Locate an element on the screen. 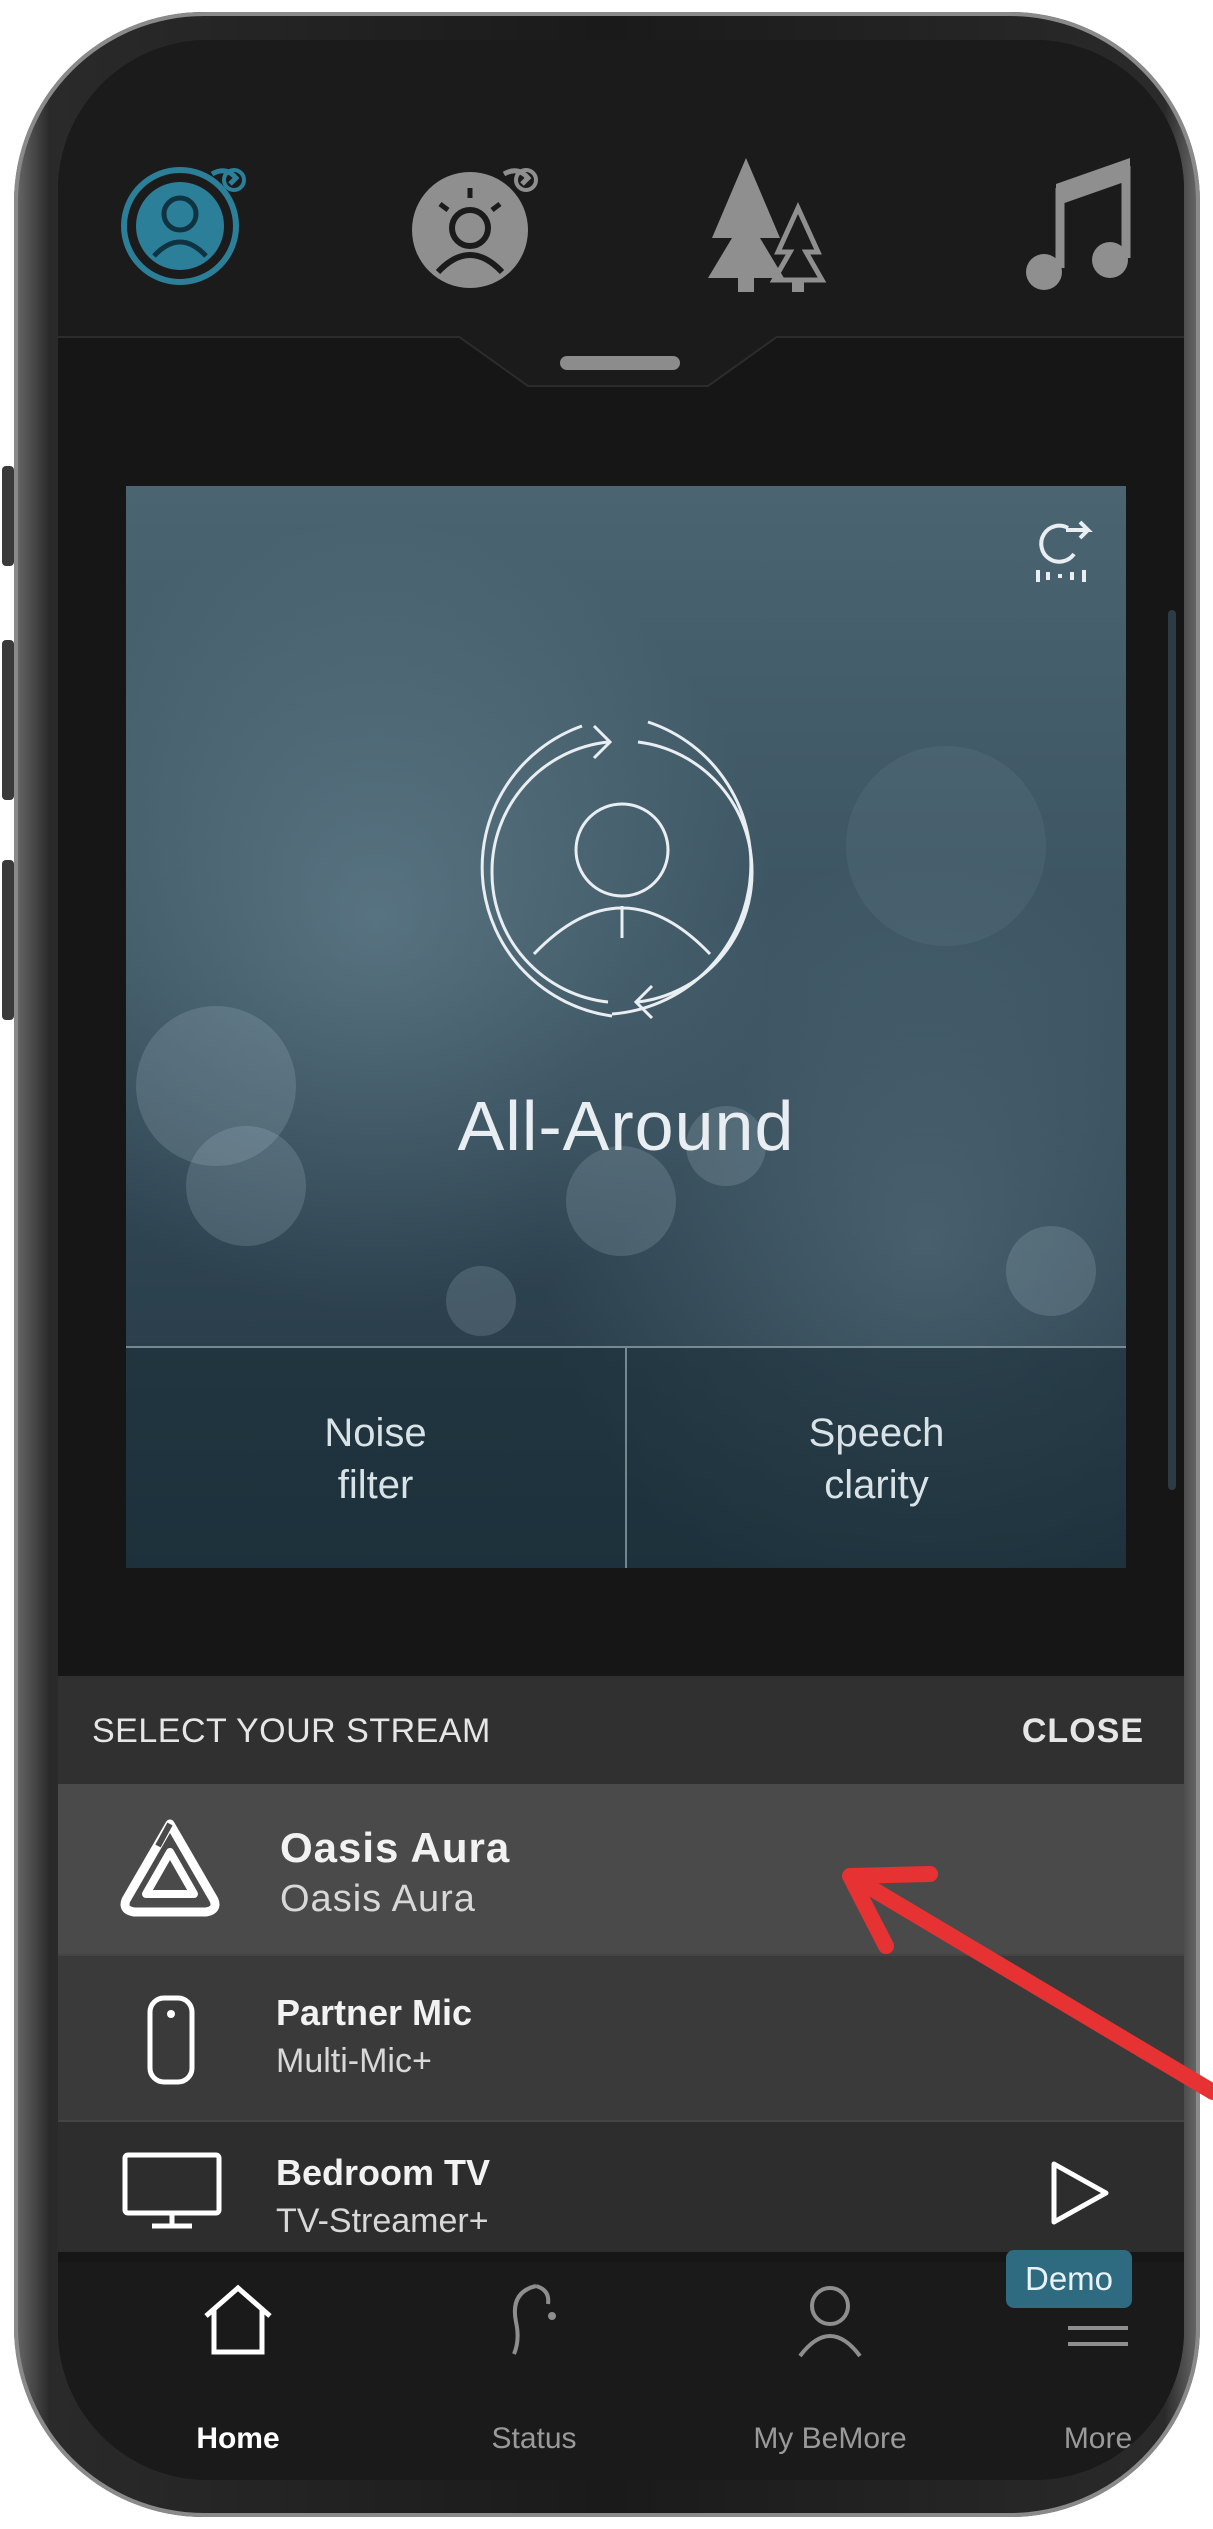 This screenshot has height=2529, width=1213. stream-item-subtitle: Multi-Mic+ is located at coordinates (354, 2061).